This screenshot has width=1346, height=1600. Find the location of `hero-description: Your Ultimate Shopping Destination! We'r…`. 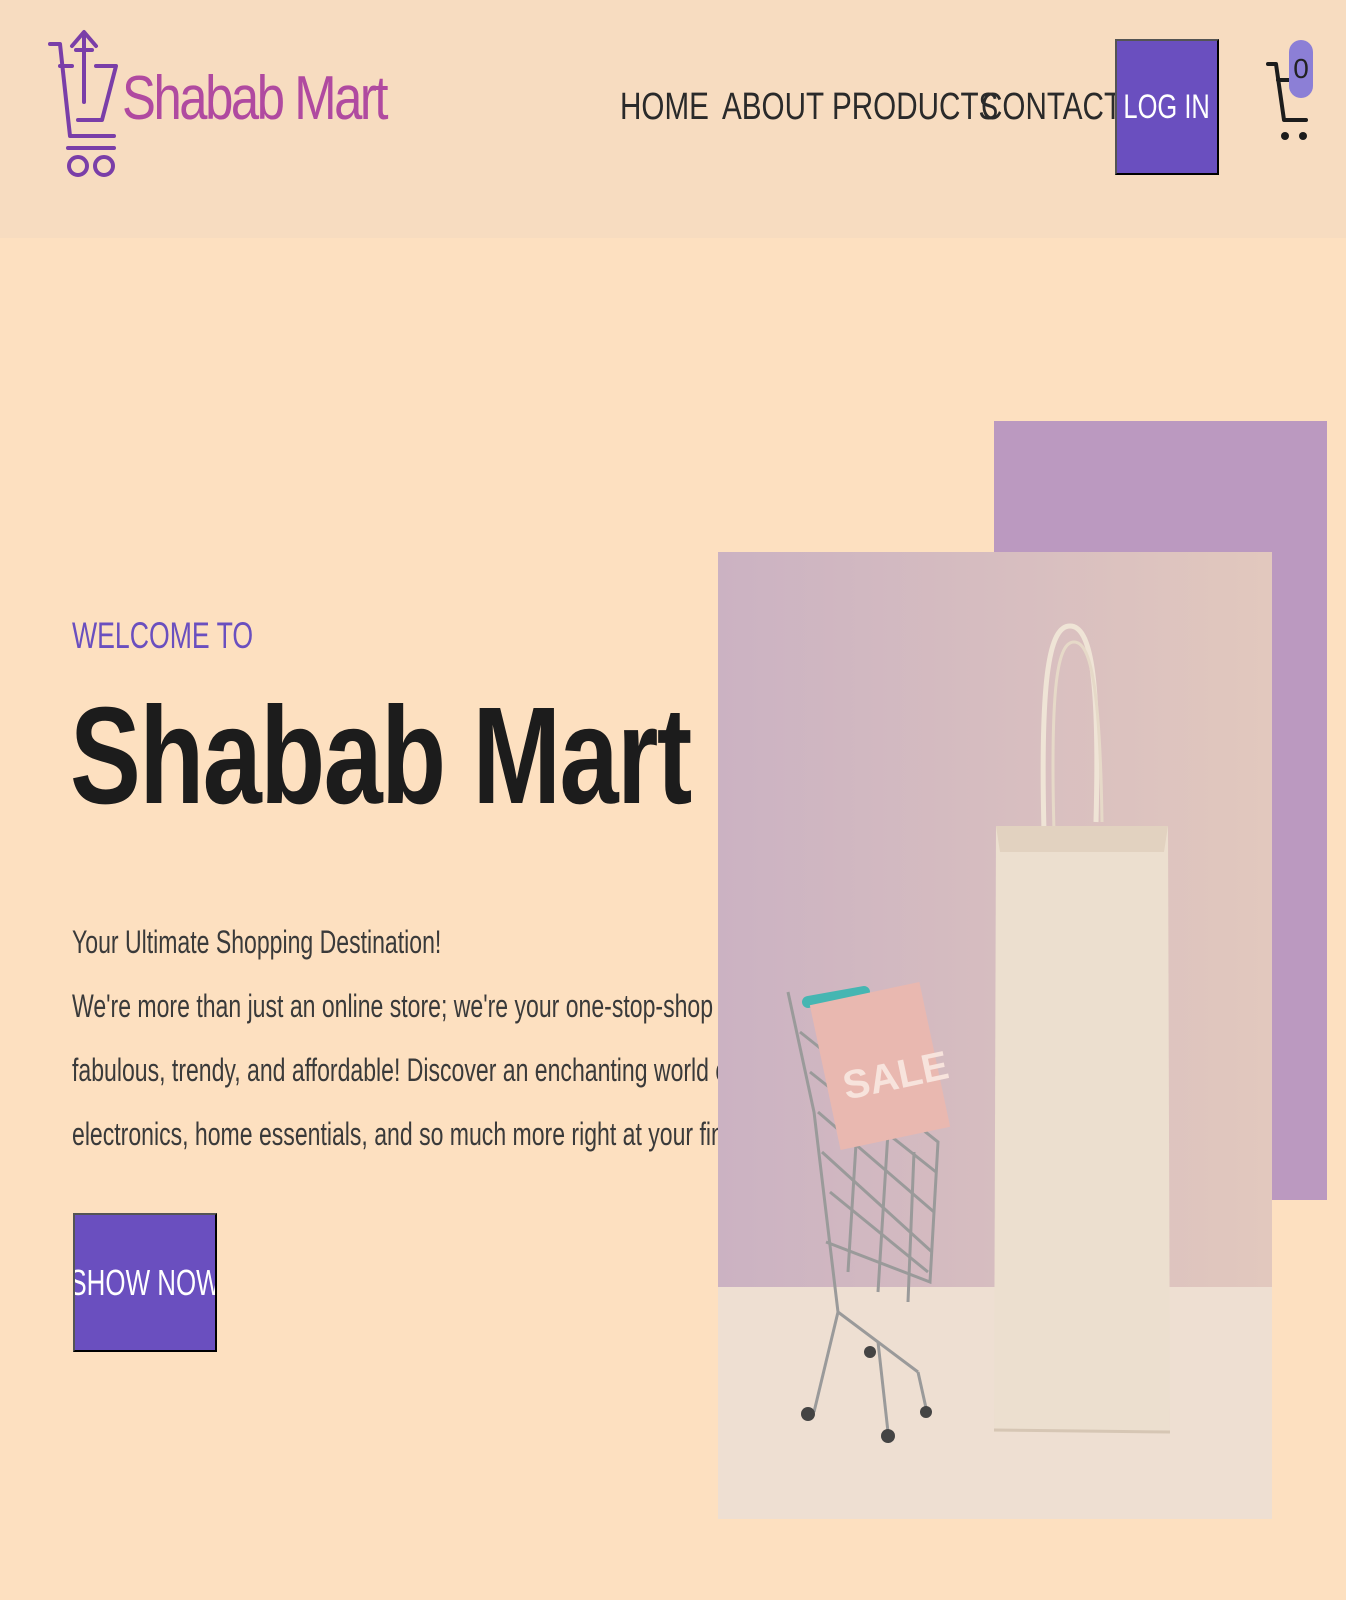

hero-description: Your Ultimate Shopping Destination! We'r… is located at coordinates (458, 1038).